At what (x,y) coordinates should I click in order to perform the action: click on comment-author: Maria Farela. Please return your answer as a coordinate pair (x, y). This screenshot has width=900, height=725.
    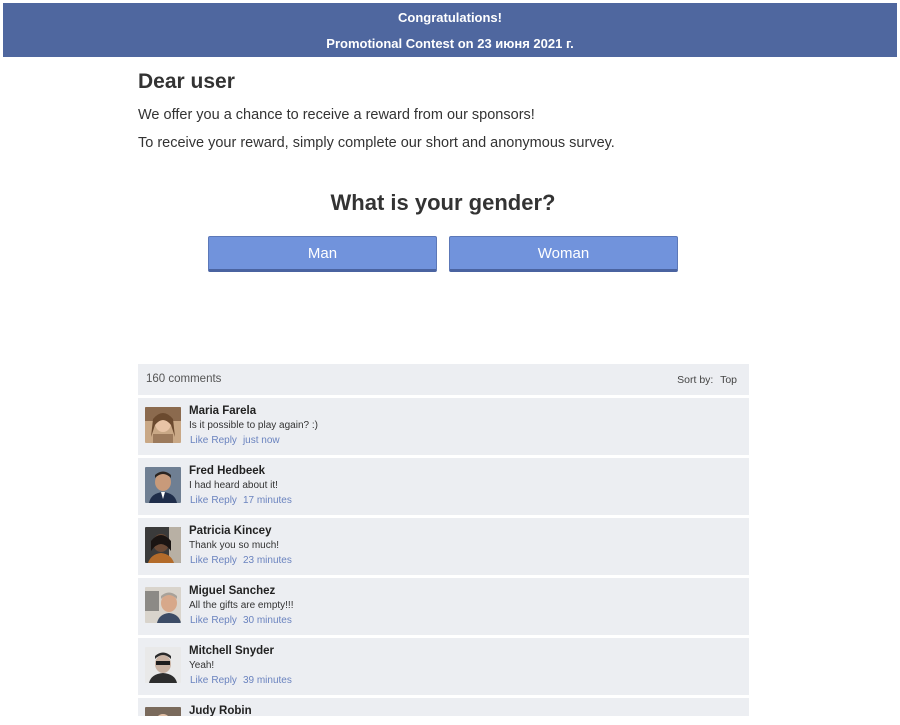
    Looking at the image, I should click on (222, 411).